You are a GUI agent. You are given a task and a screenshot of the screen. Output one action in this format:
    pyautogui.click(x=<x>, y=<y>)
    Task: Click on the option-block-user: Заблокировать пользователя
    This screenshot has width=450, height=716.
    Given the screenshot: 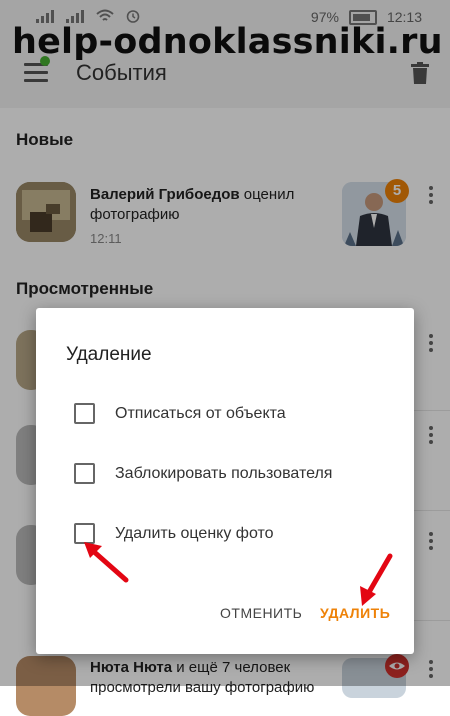 What is the action you would take?
    pyautogui.click(x=203, y=473)
    